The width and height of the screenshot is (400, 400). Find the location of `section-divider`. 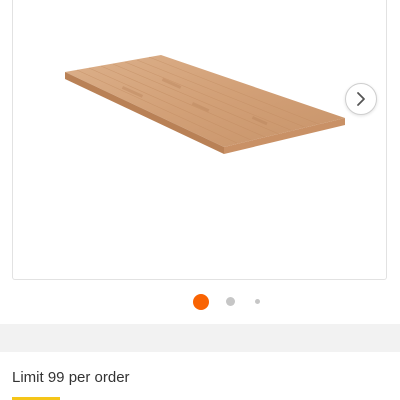

section-divider is located at coordinates (200, 338).